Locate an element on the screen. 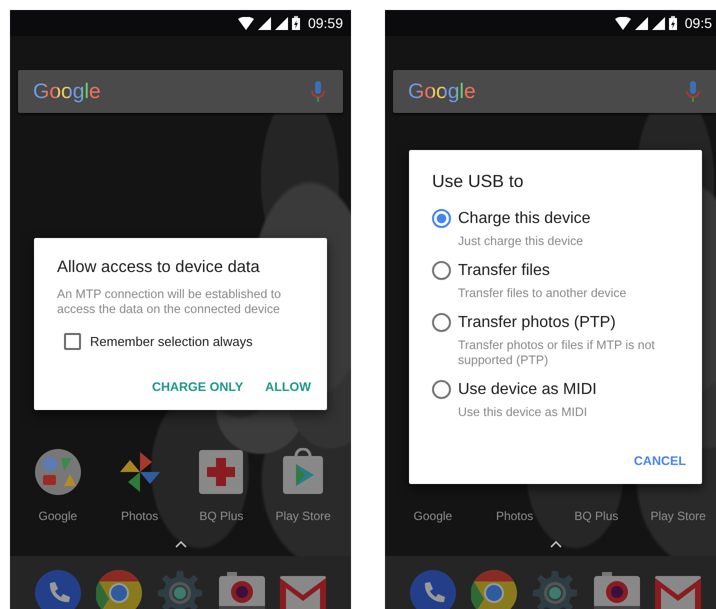  dialog-button: CANCEL is located at coordinates (660, 461).